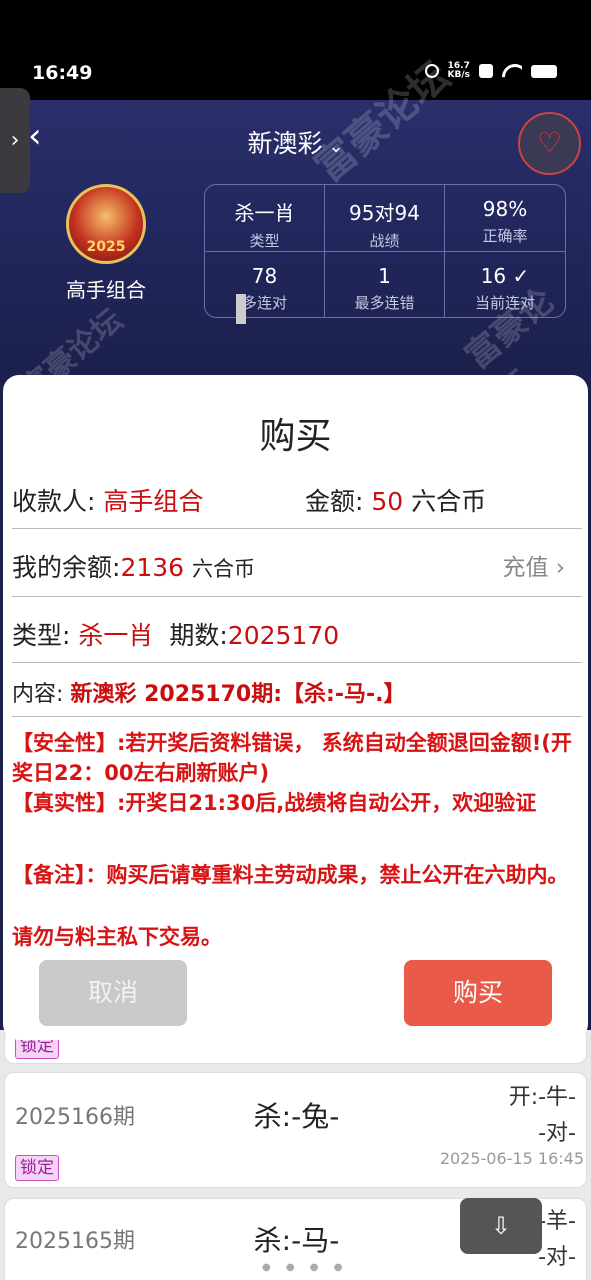 The image size is (591, 1280). I want to click on stat-max-miss: 1 最多连错, so click(385, 284).